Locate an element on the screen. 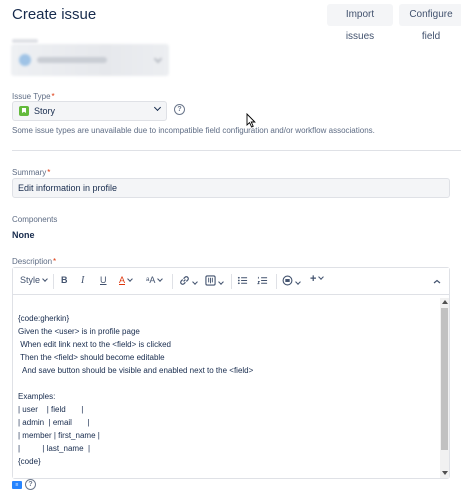  scroll-up-arrow-icon is located at coordinates (445, 302).